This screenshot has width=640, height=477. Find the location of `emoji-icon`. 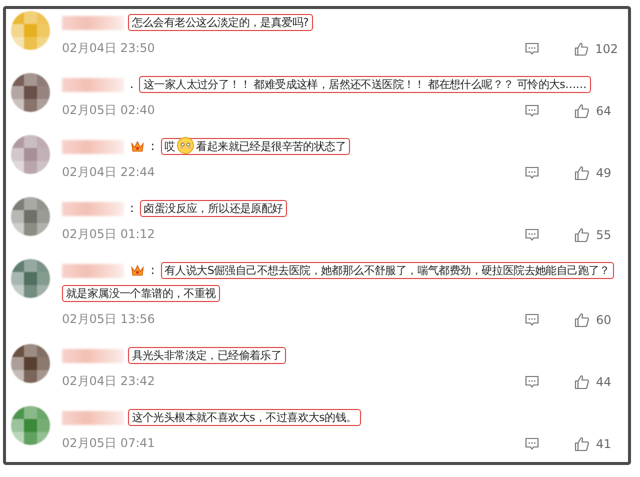

emoji-icon is located at coordinates (185, 145).